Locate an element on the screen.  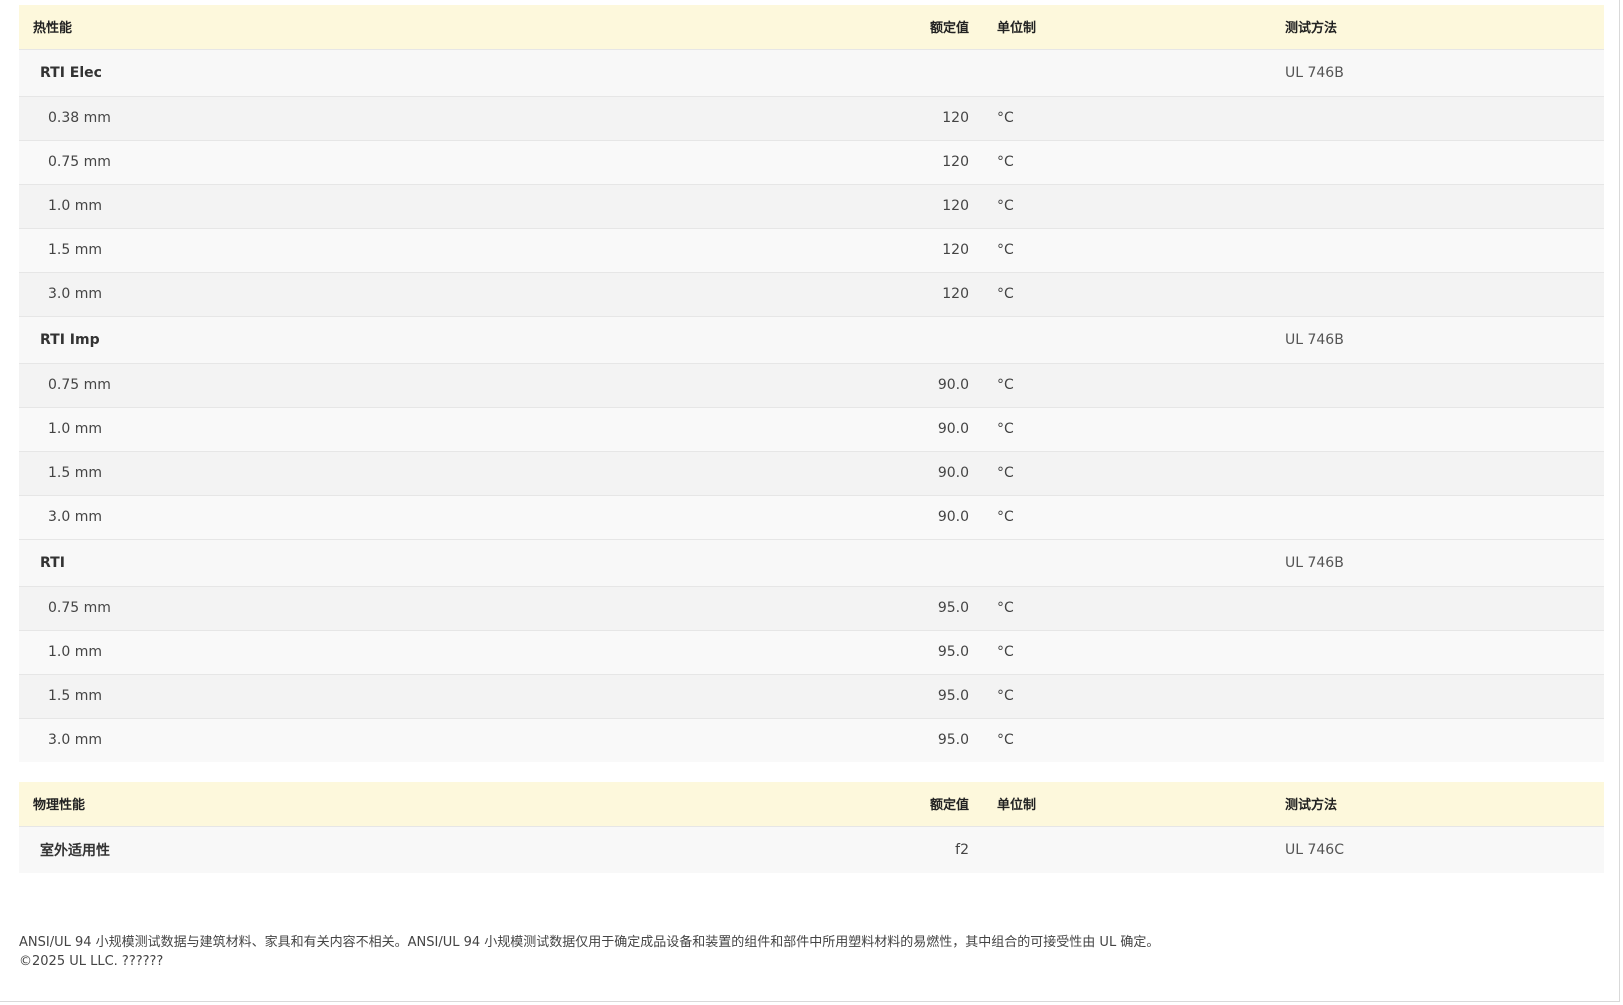
group-name: RTI Elec is located at coordinates (71, 72).